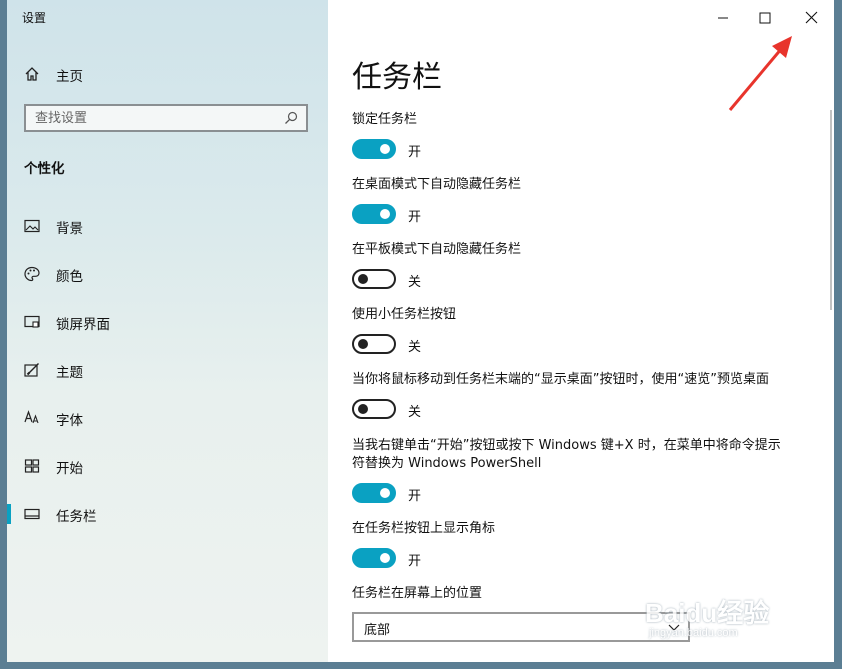  I want to click on dropdown-value: 底部, so click(377, 630).